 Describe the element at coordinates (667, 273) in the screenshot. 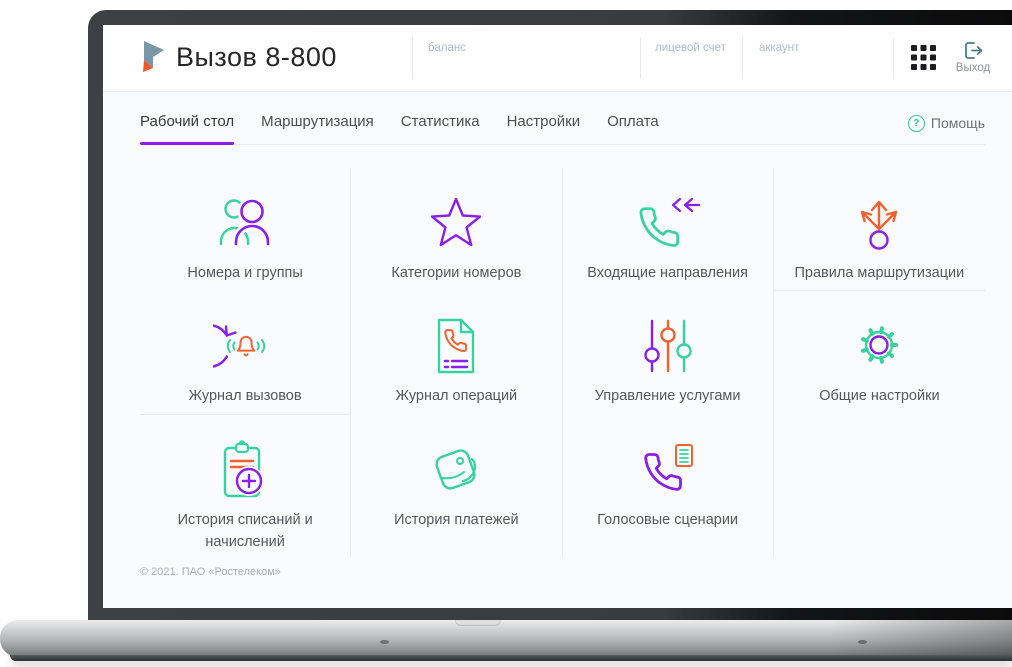

I see `tile-label: Входящие направления` at that location.